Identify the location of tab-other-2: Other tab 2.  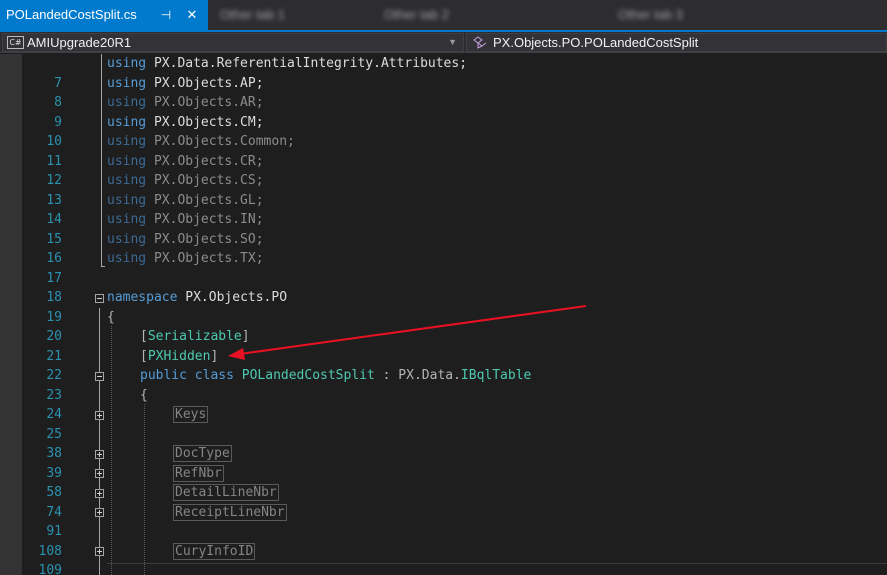
(478, 15).